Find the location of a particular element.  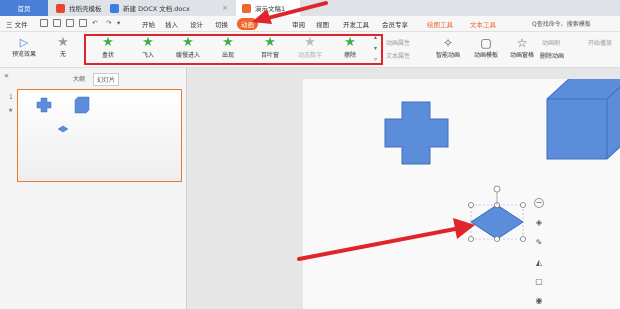

text-properties-dropdown: 文本属性 is located at coordinates (398, 55).